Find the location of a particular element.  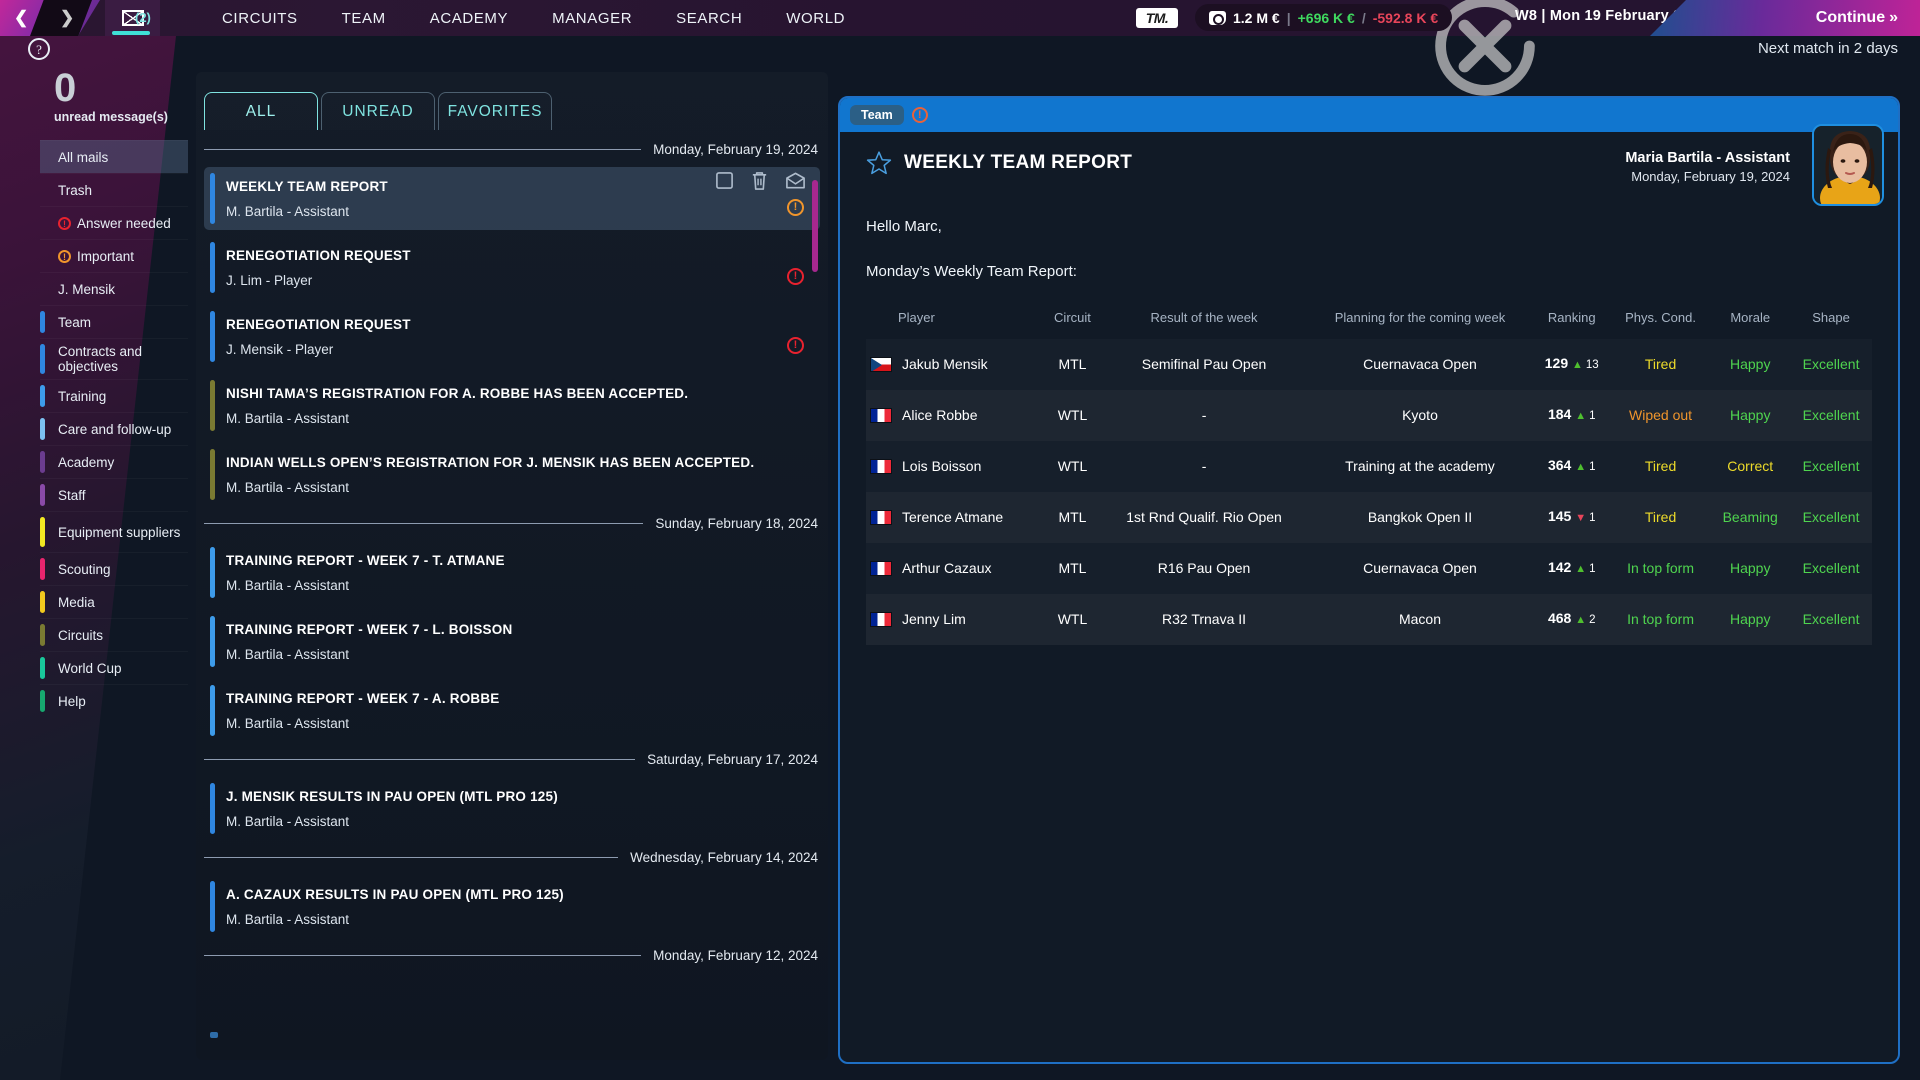

favorite-star-icon is located at coordinates (879, 163).